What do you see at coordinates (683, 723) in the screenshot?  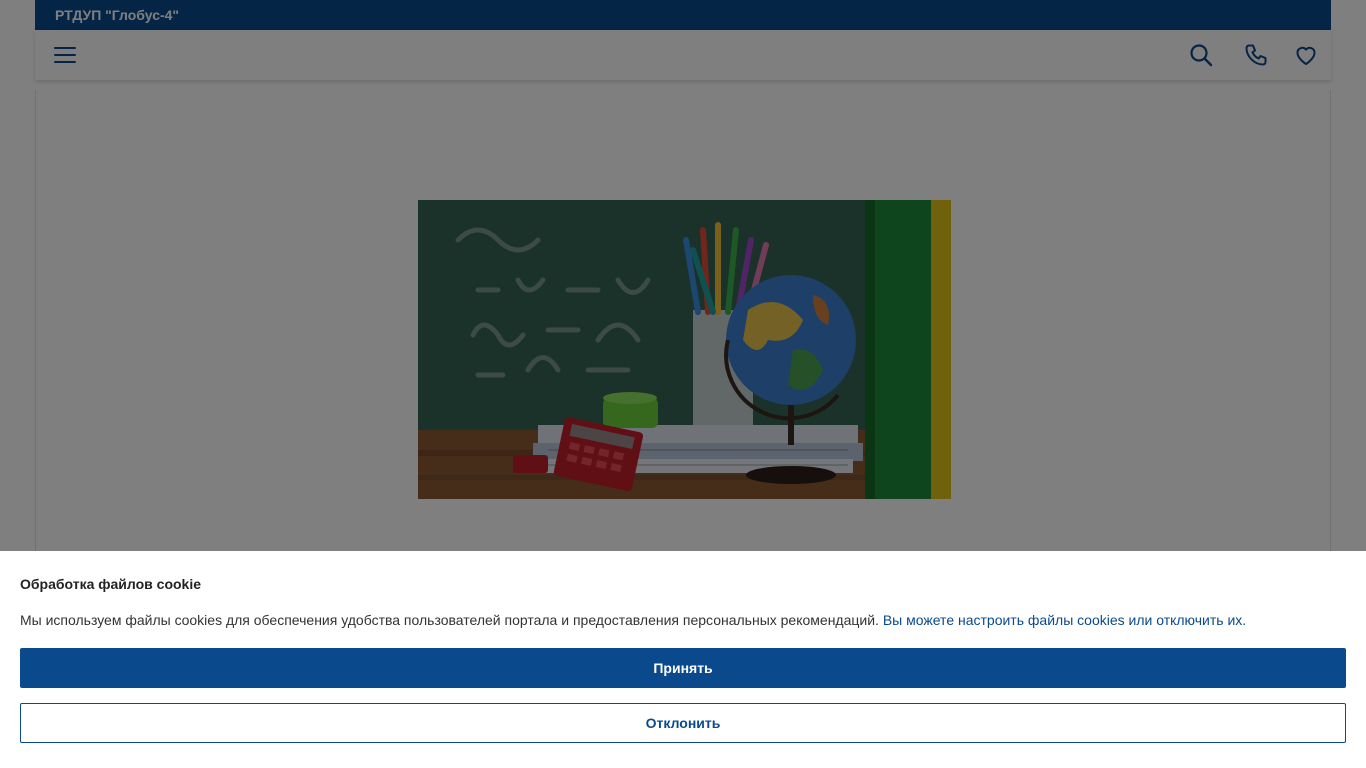 I see `decline-button: Отклонить` at bounding box center [683, 723].